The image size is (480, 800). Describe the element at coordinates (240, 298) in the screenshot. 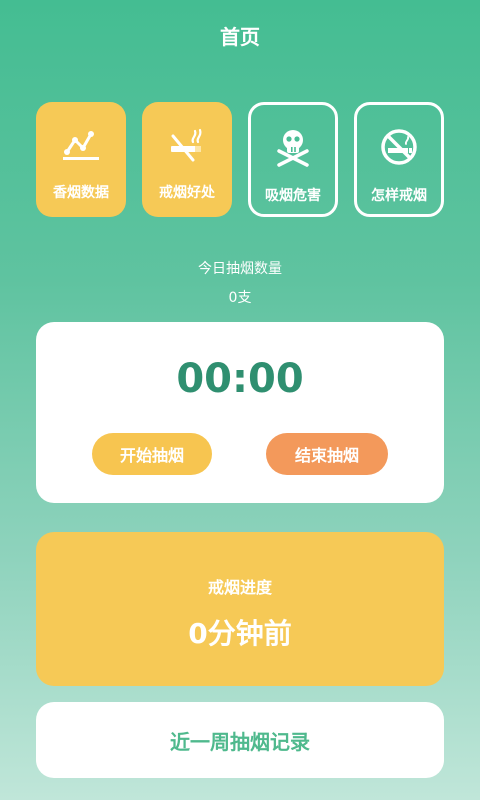

I see `today-count-value: 0支` at that location.